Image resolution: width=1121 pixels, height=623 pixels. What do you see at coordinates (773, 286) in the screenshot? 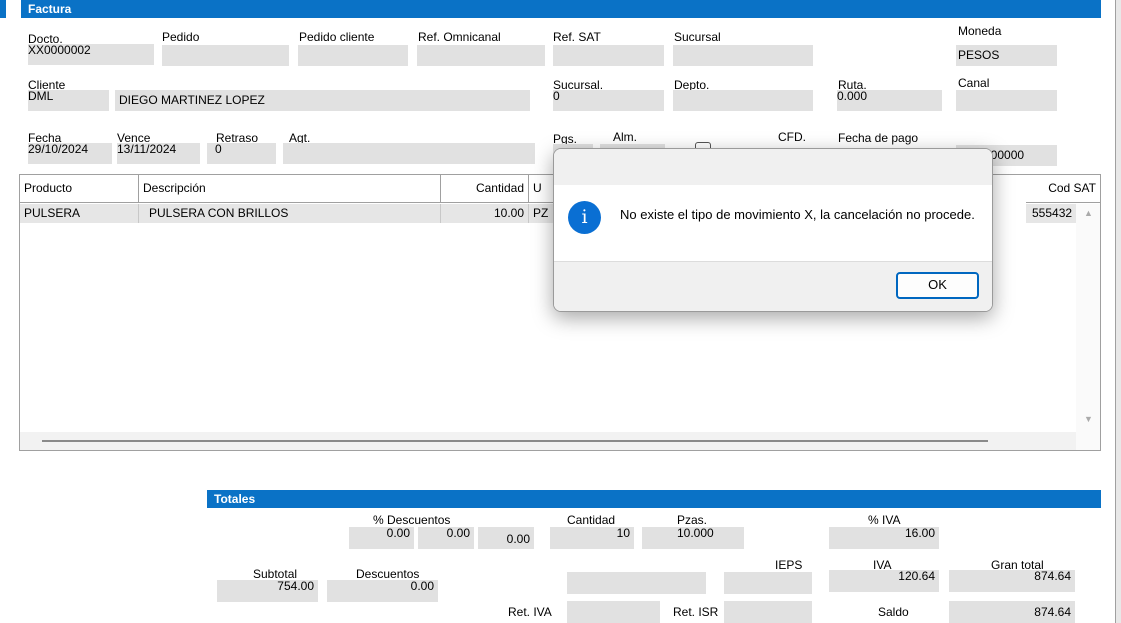
I see `dialog-footer: OK` at bounding box center [773, 286].